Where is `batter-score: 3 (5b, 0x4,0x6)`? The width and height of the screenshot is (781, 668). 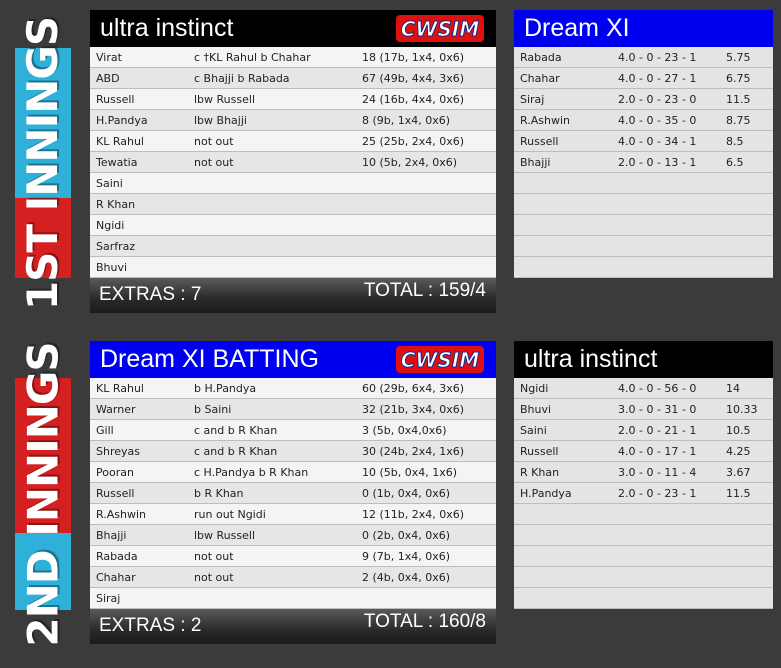 batter-score: 3 (5b, 0x4,0x6) is located at coordinates (404, 430).